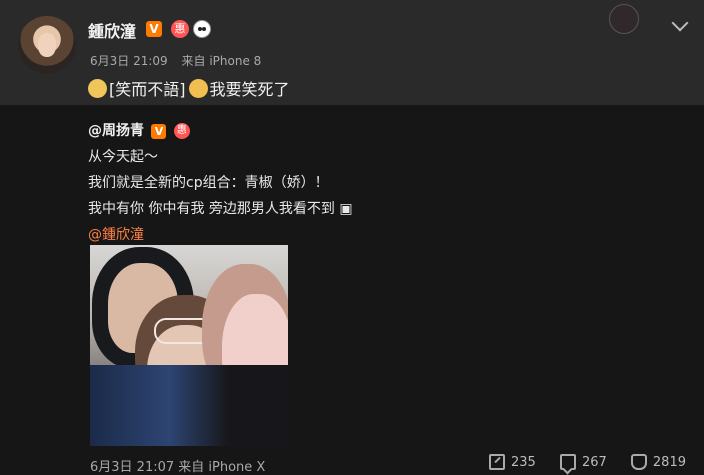  What do you see at coordinates (346, 209) in the screenshot?
I see `hidden-face-icon: ▣` at bounding box center [346, 209].